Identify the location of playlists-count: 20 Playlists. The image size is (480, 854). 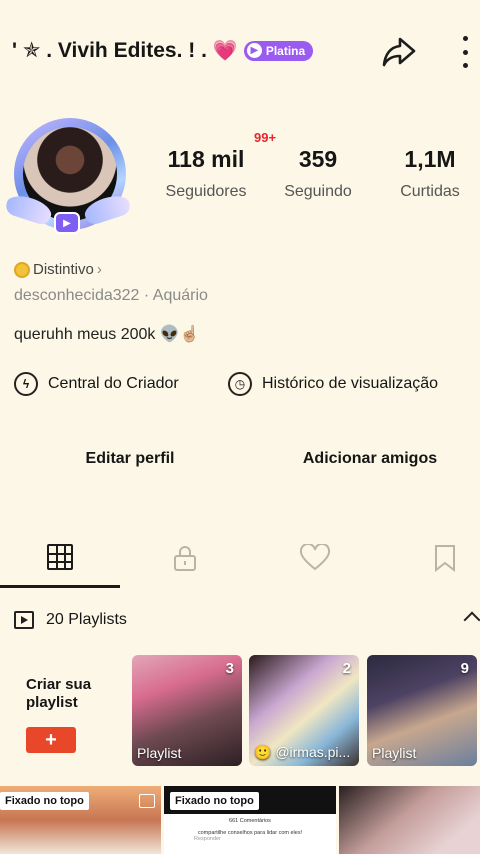
(86, 619).